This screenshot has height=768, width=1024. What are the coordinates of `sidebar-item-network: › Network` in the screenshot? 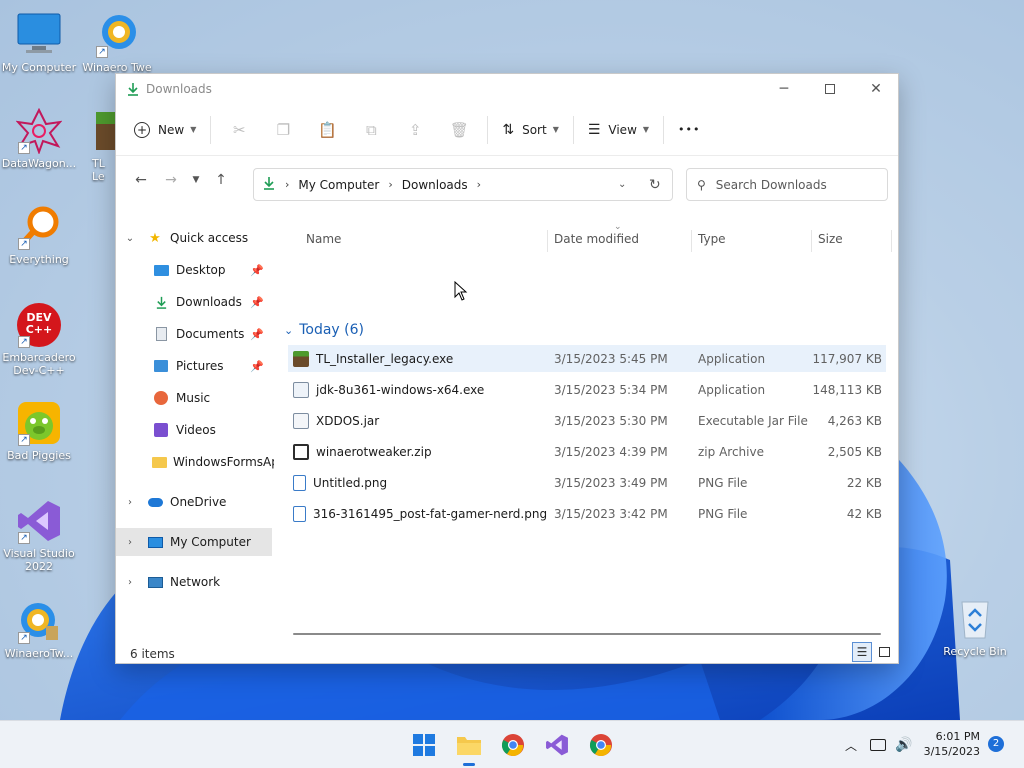 It's located at (194, 582).